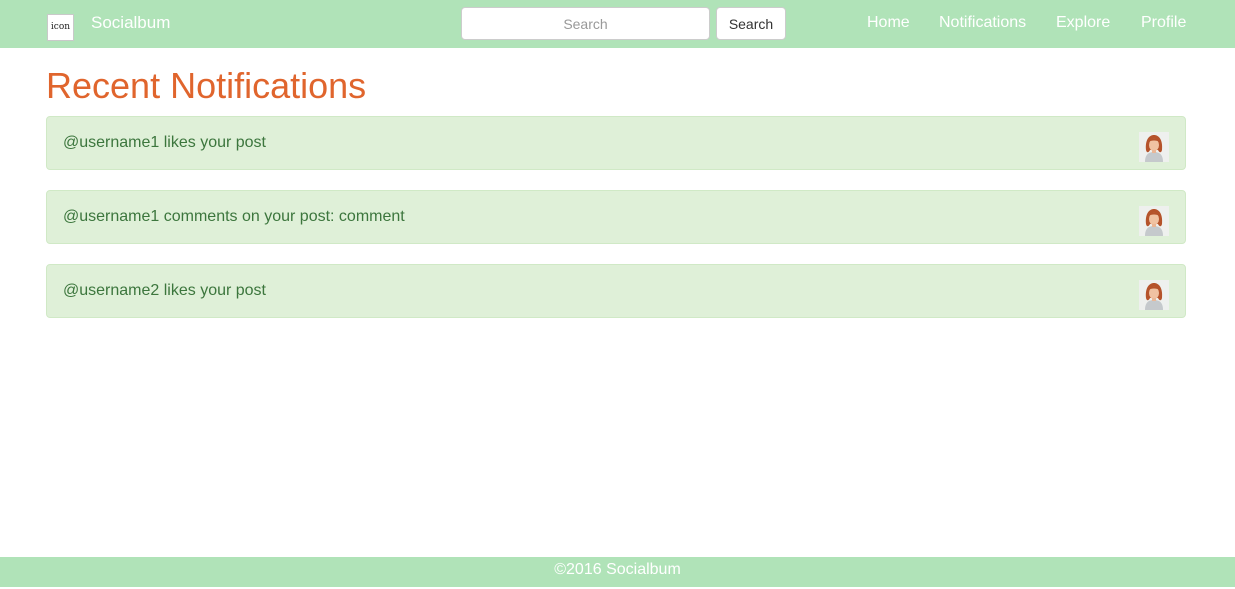 This screenshot has width=1235, height=589. Describe the element at coordinates (616, 291) in the screenshot. I see `notification-item: @username2 likes your post` at that location.